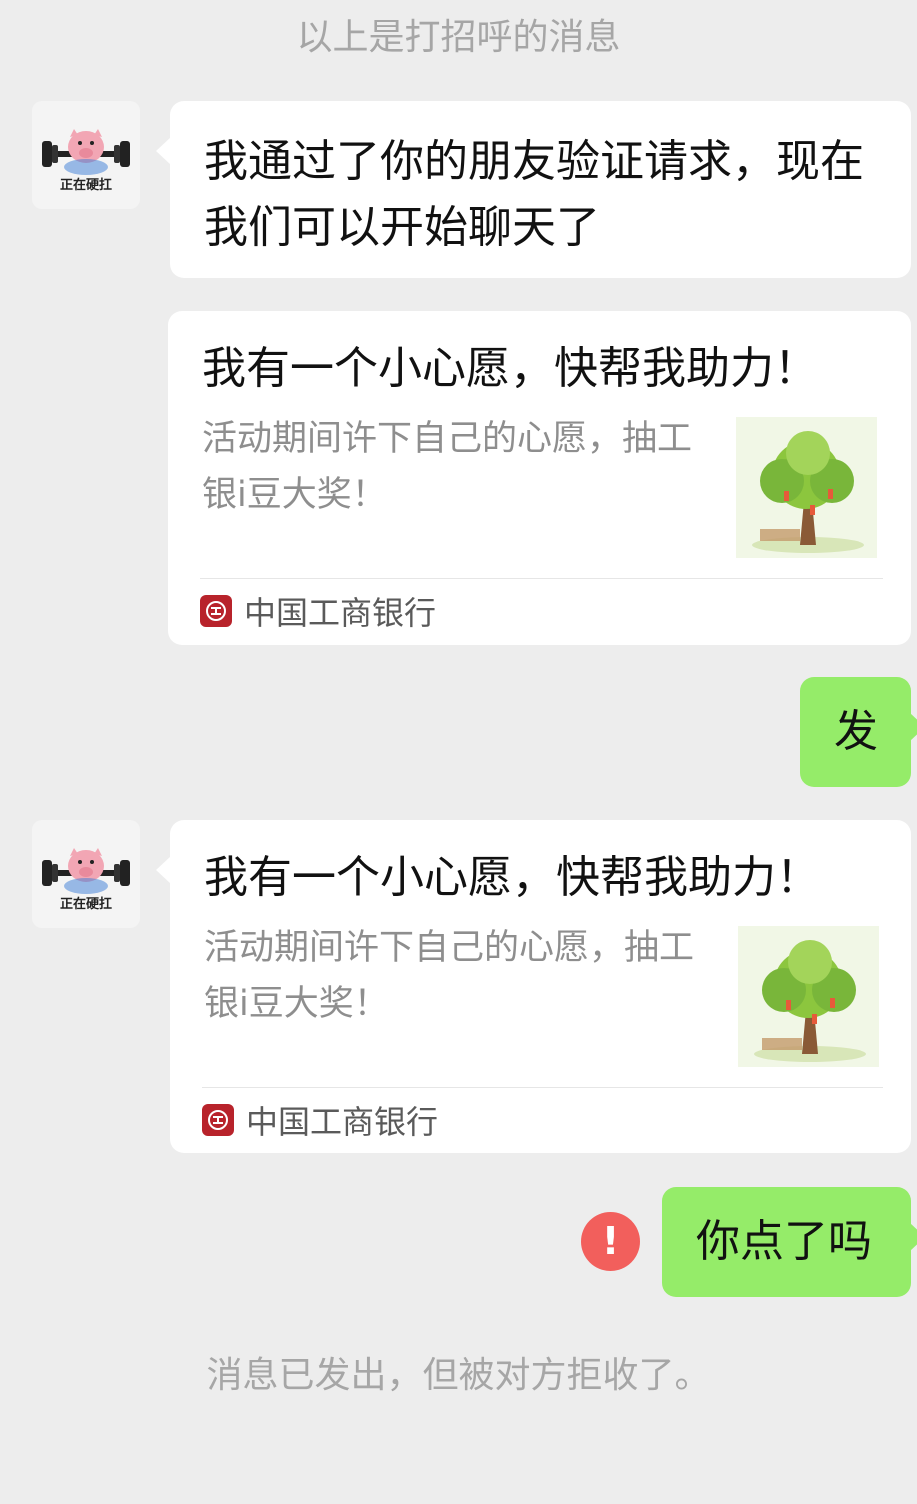 This screenshot has height=1504, width=917. What do you see at coordinates (610, 1241) in the screenshot?
I see `exclamation-icon: !` at bounding box center [610, 1241].